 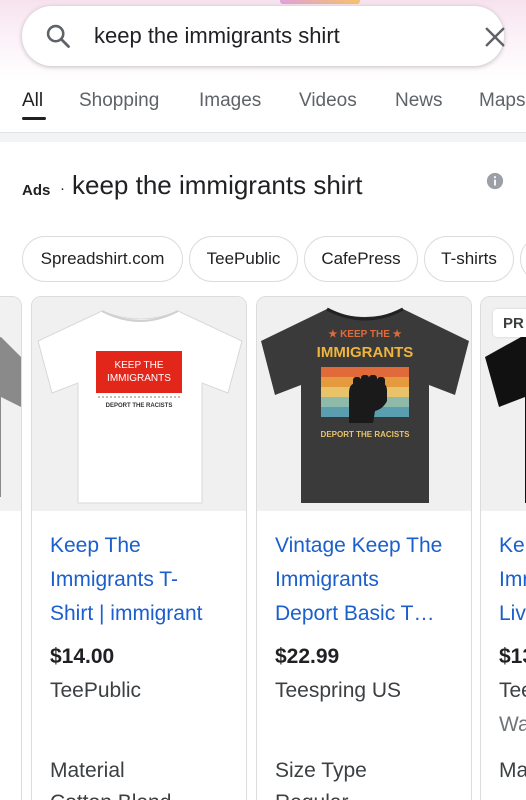 I want to click on product-image: KEEP THE IMMIGRANTS DEPORT THE RACISTS, so click(x=139, y=404).